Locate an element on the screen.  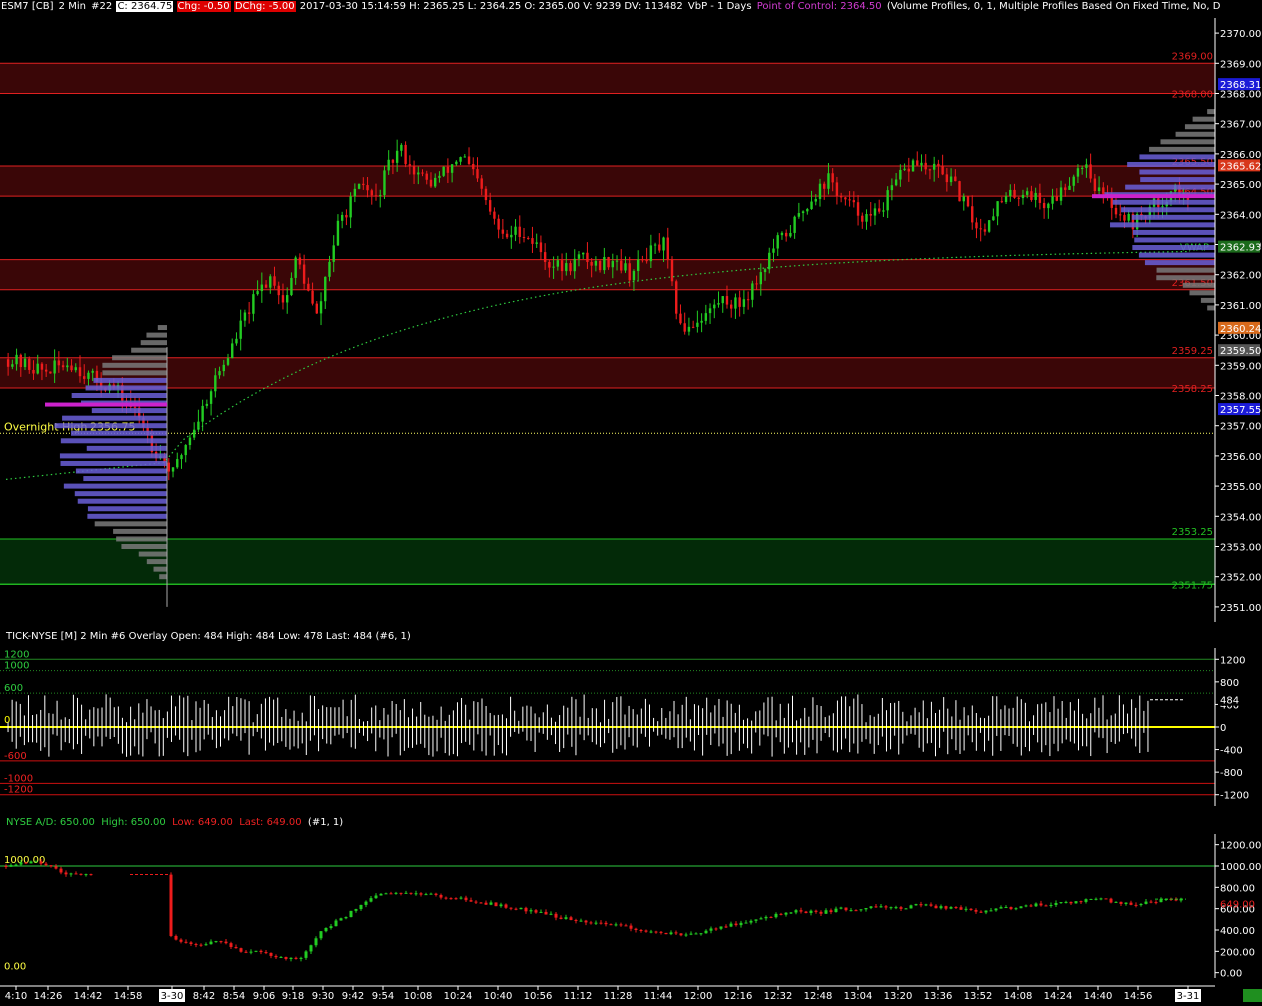
price-axis-label: 2358.00 is located at coordinates (1240, 397).